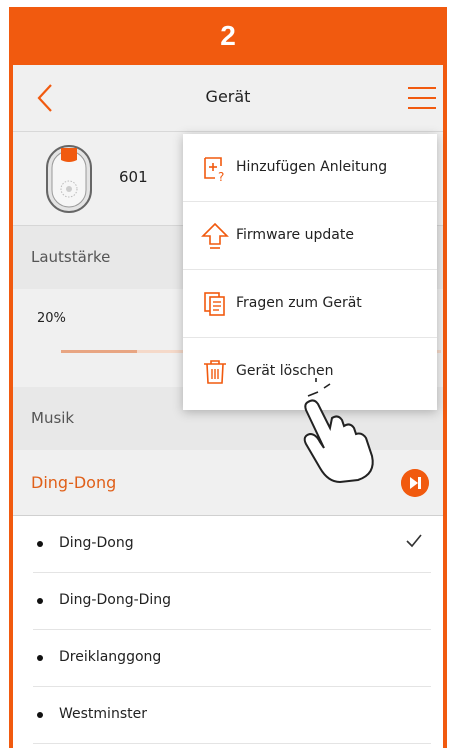  I want to click on tone-item-label: Westminster, so click(103, 714).